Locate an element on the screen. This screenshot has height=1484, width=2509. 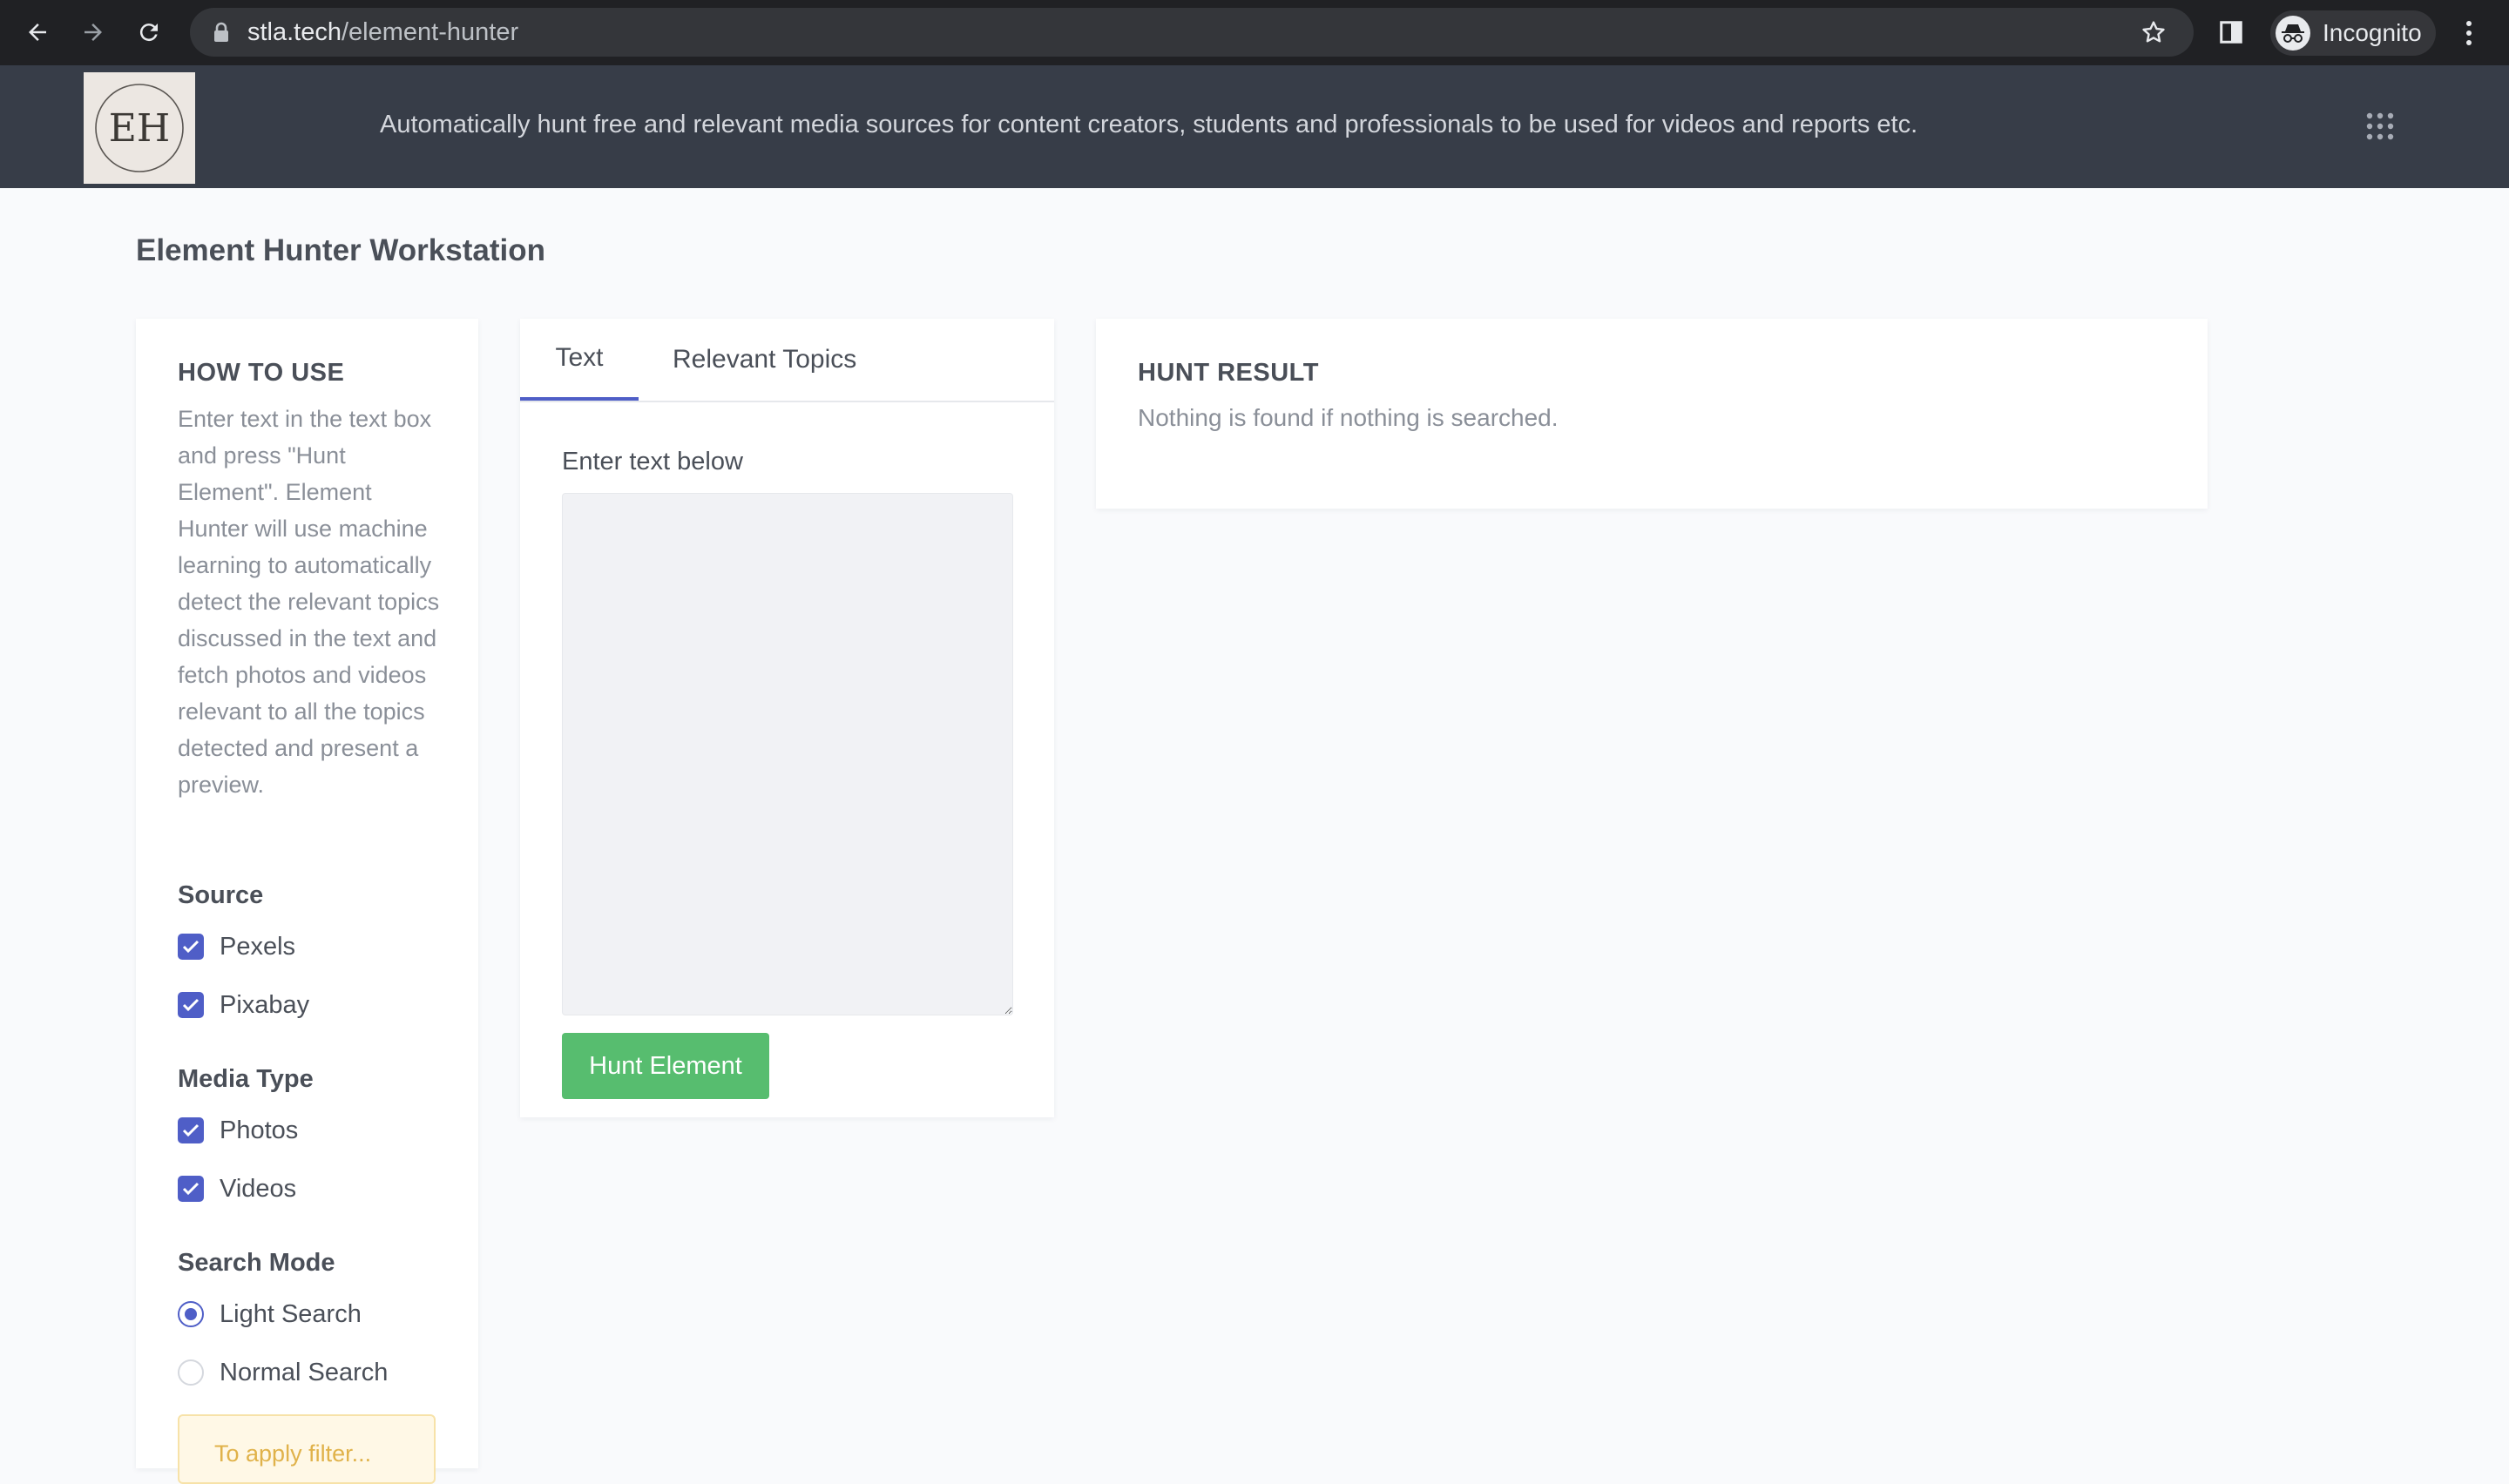
browser-menu-icon is located at coordinates (2469, 33).